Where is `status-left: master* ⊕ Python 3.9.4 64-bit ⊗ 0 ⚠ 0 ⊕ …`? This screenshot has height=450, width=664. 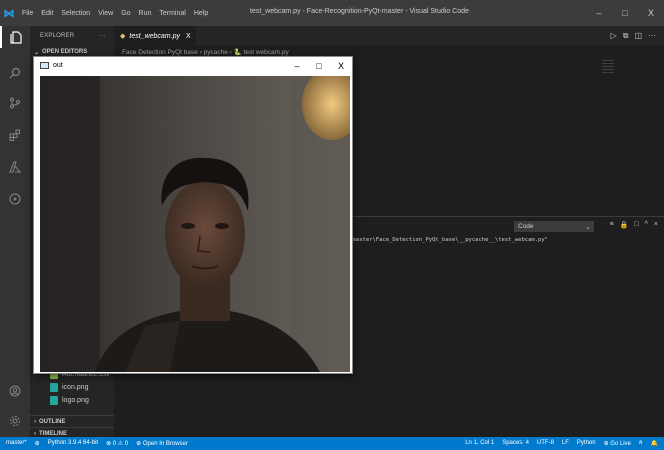
status-left: master* ⊕ Python 3.9.4 64-bit ⊗ 0 ⚠ 0 ⊕ … is located at coordinates (94, 443).